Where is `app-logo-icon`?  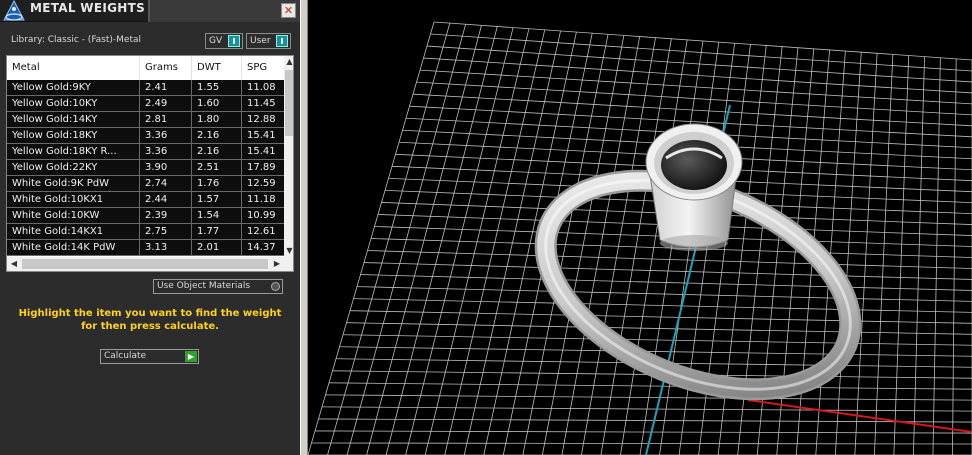 app-logo-icon is located at coordinates (14, 11).